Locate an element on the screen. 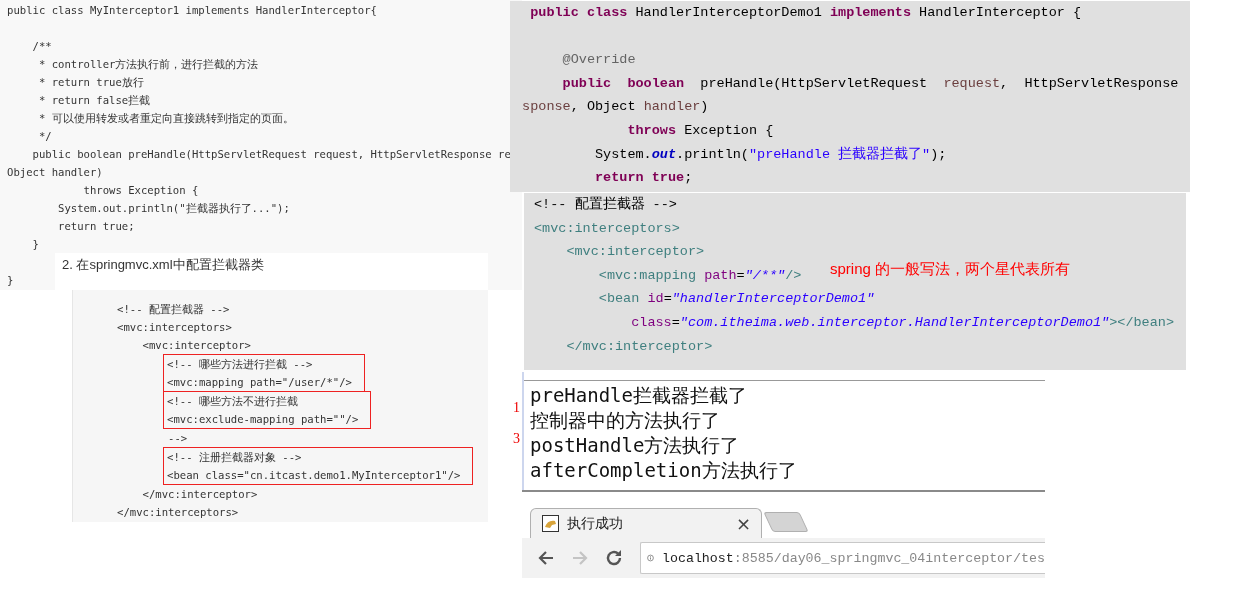  favicon-icon is located at coordinates (550, 523).